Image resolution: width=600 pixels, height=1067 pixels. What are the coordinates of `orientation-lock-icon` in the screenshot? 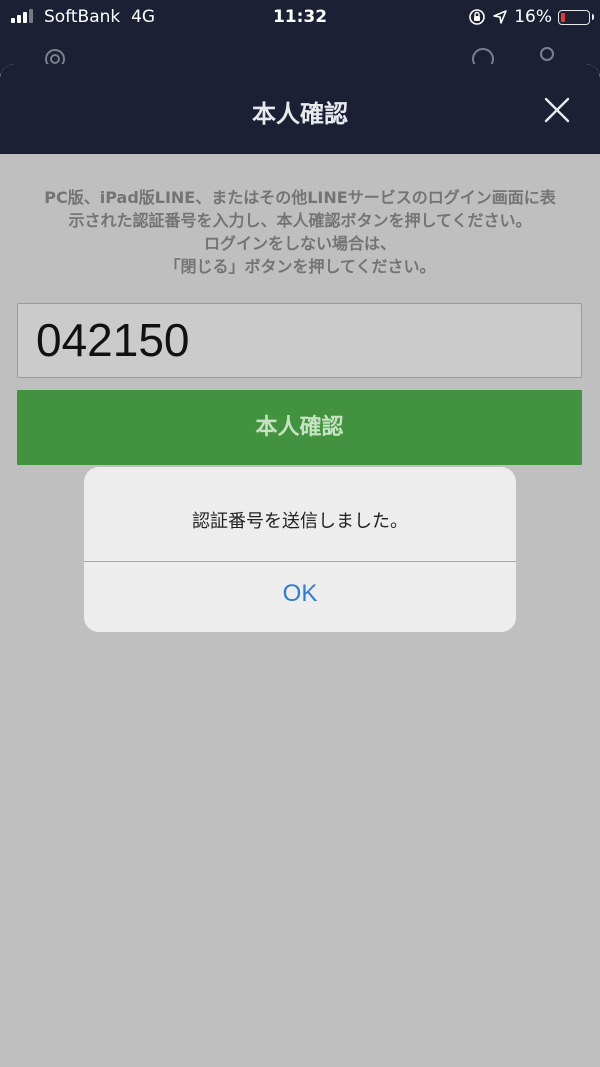 It's located at (477, 17).